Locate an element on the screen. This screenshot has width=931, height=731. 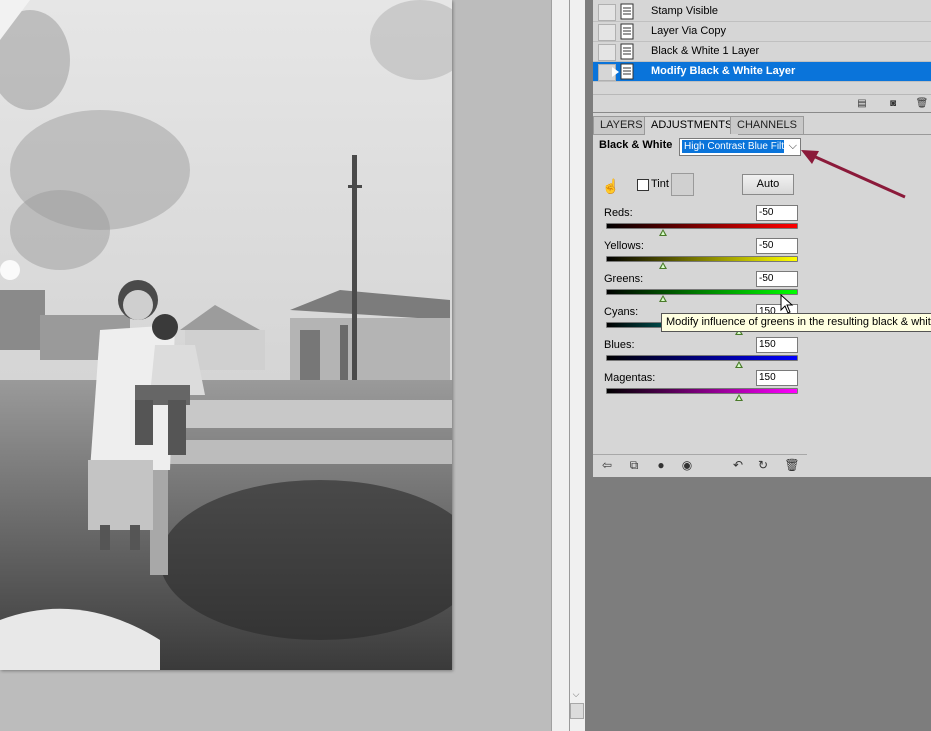
clip-to-layer-icon: ● is located at coordinates (661, 465).